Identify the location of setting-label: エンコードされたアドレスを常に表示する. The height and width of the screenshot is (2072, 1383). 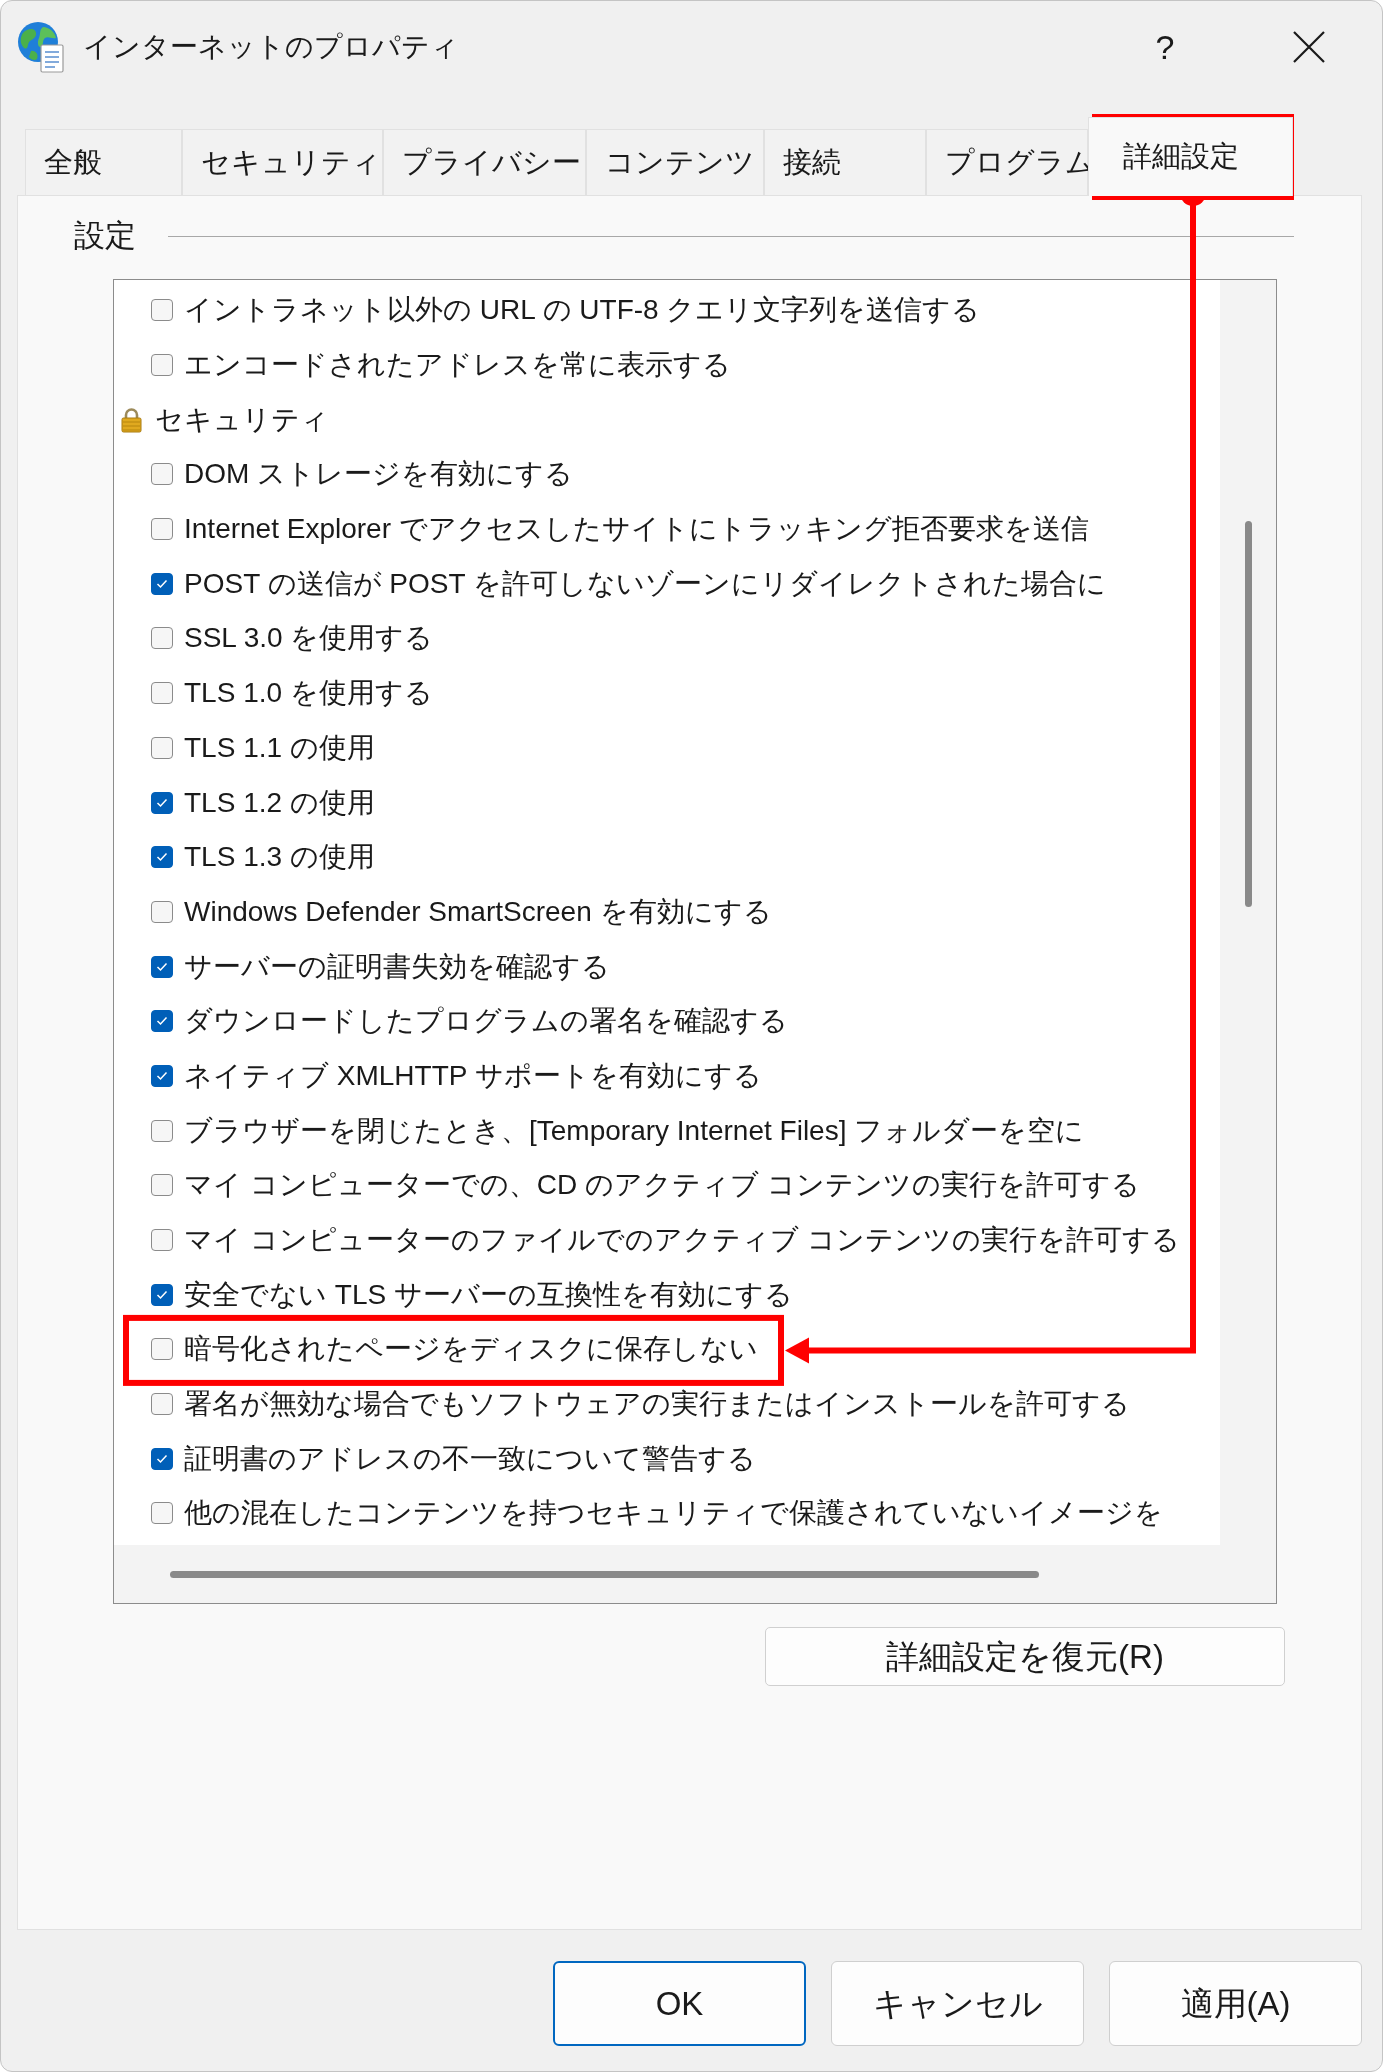
(457, 365).